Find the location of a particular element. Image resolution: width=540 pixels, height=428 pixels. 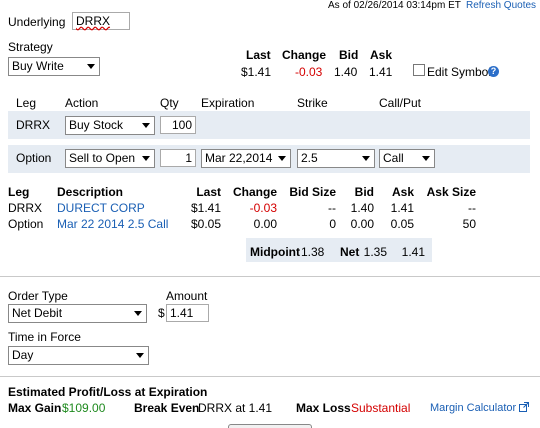

leg-header-expiration: Expiration is located at coordinates (228, 103).